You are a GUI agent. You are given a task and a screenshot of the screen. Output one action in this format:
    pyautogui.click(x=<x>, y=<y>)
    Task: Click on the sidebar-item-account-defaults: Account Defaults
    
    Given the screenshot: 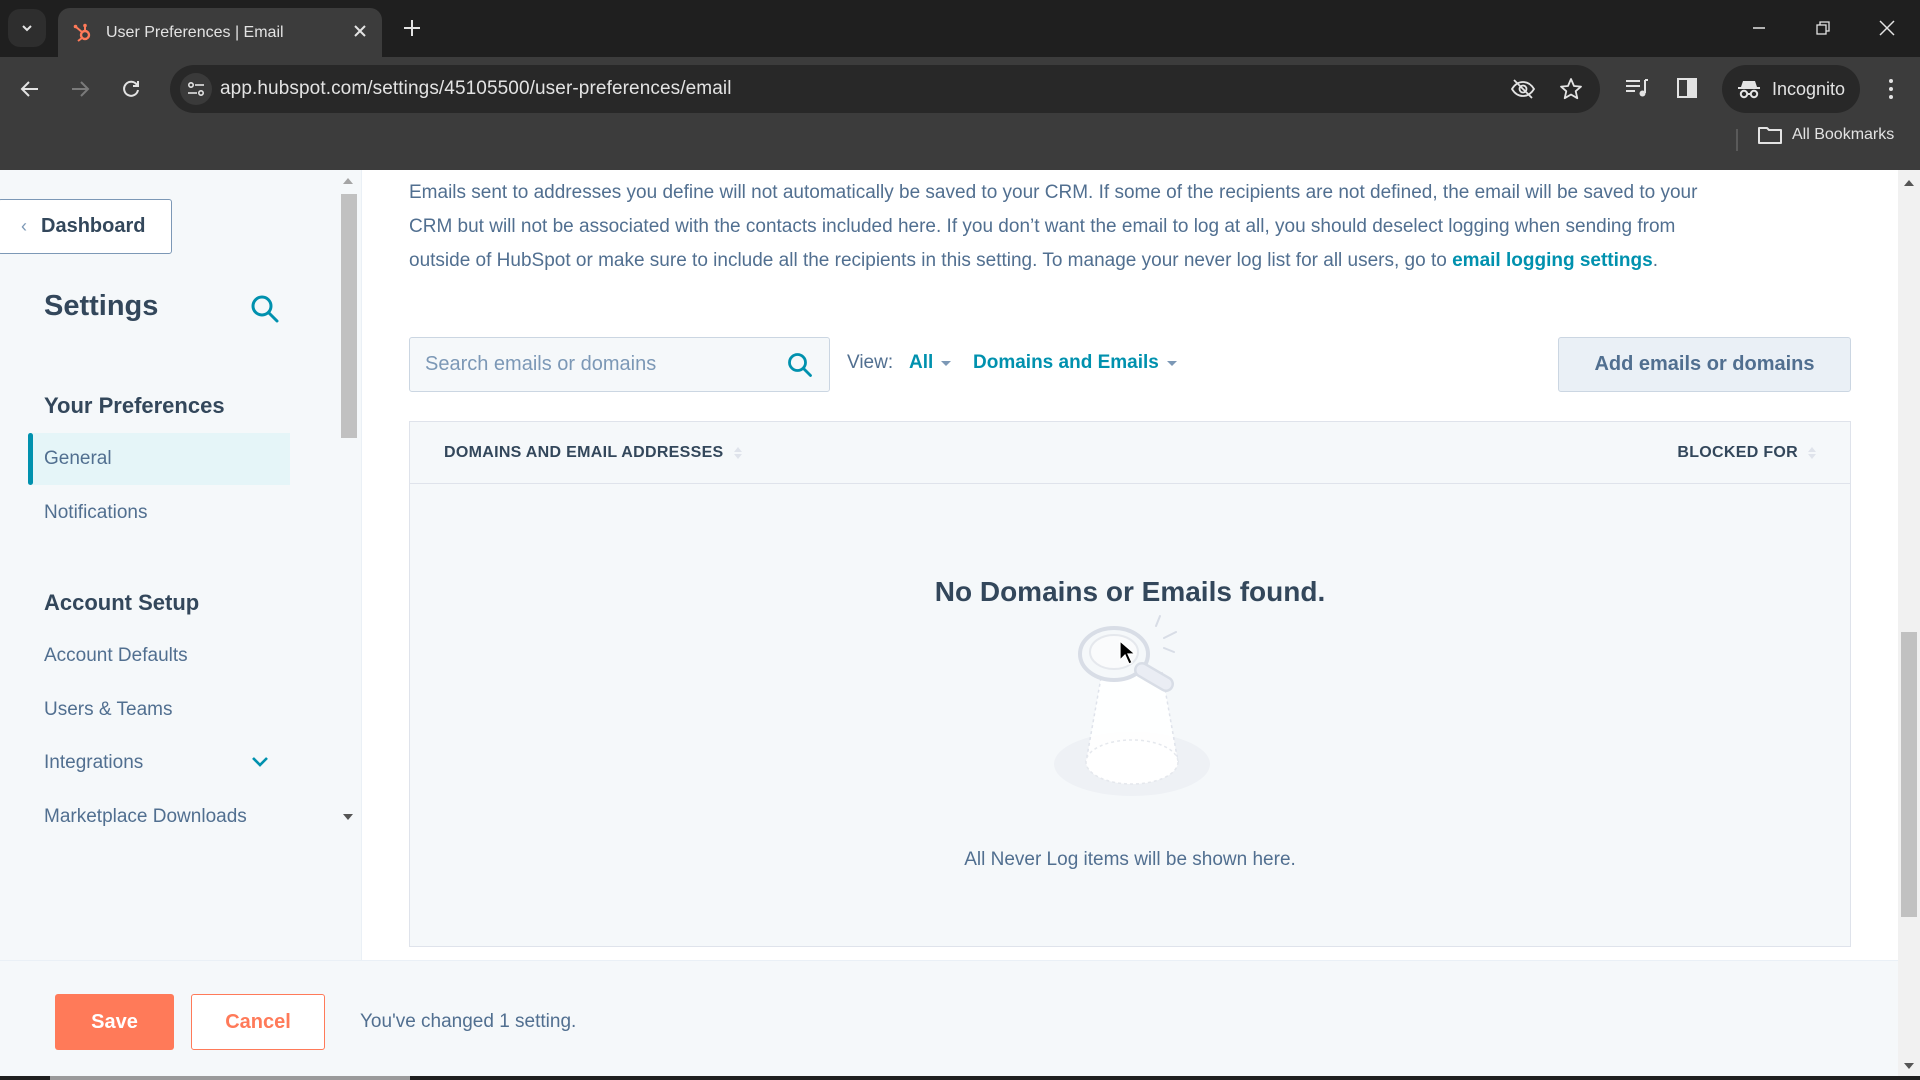 What is the action you would take?
    pyautogui.click(x=159, y=656)
    